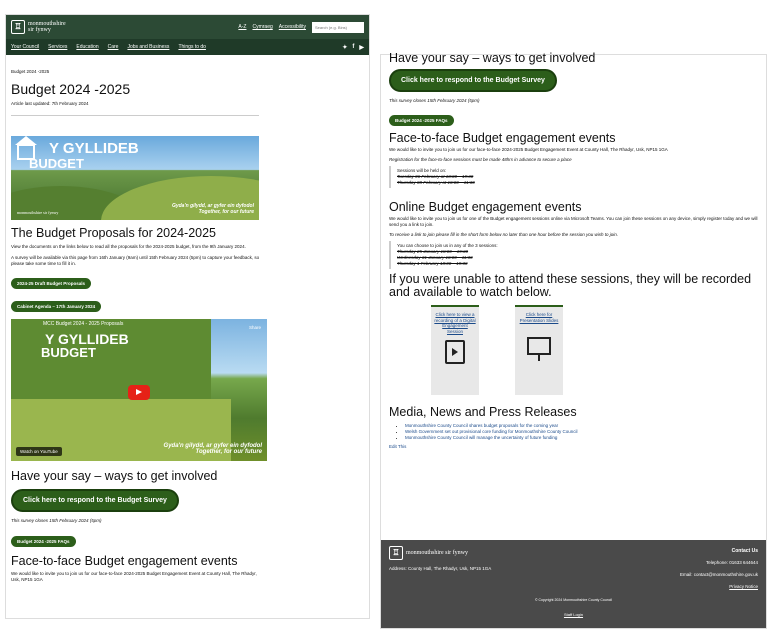  Describe the element at coordinates (573, 553) in the screenshot. I see `footer-logo: ♖ monmouthshire sir fynwy` at that location.